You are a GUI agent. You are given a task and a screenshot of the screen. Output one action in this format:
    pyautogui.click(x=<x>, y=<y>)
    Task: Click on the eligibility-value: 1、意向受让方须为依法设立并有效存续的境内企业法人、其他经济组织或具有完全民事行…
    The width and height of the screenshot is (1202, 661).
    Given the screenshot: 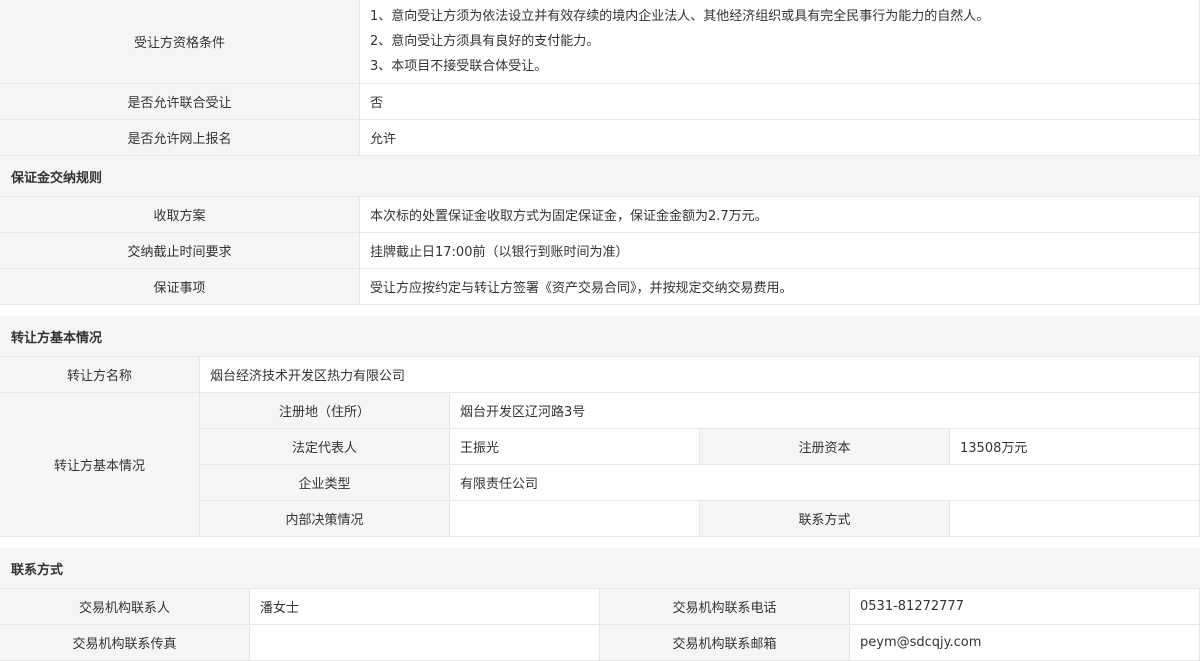 What is the action you would take?
    pyautogui.click(x=780, y=41)
    